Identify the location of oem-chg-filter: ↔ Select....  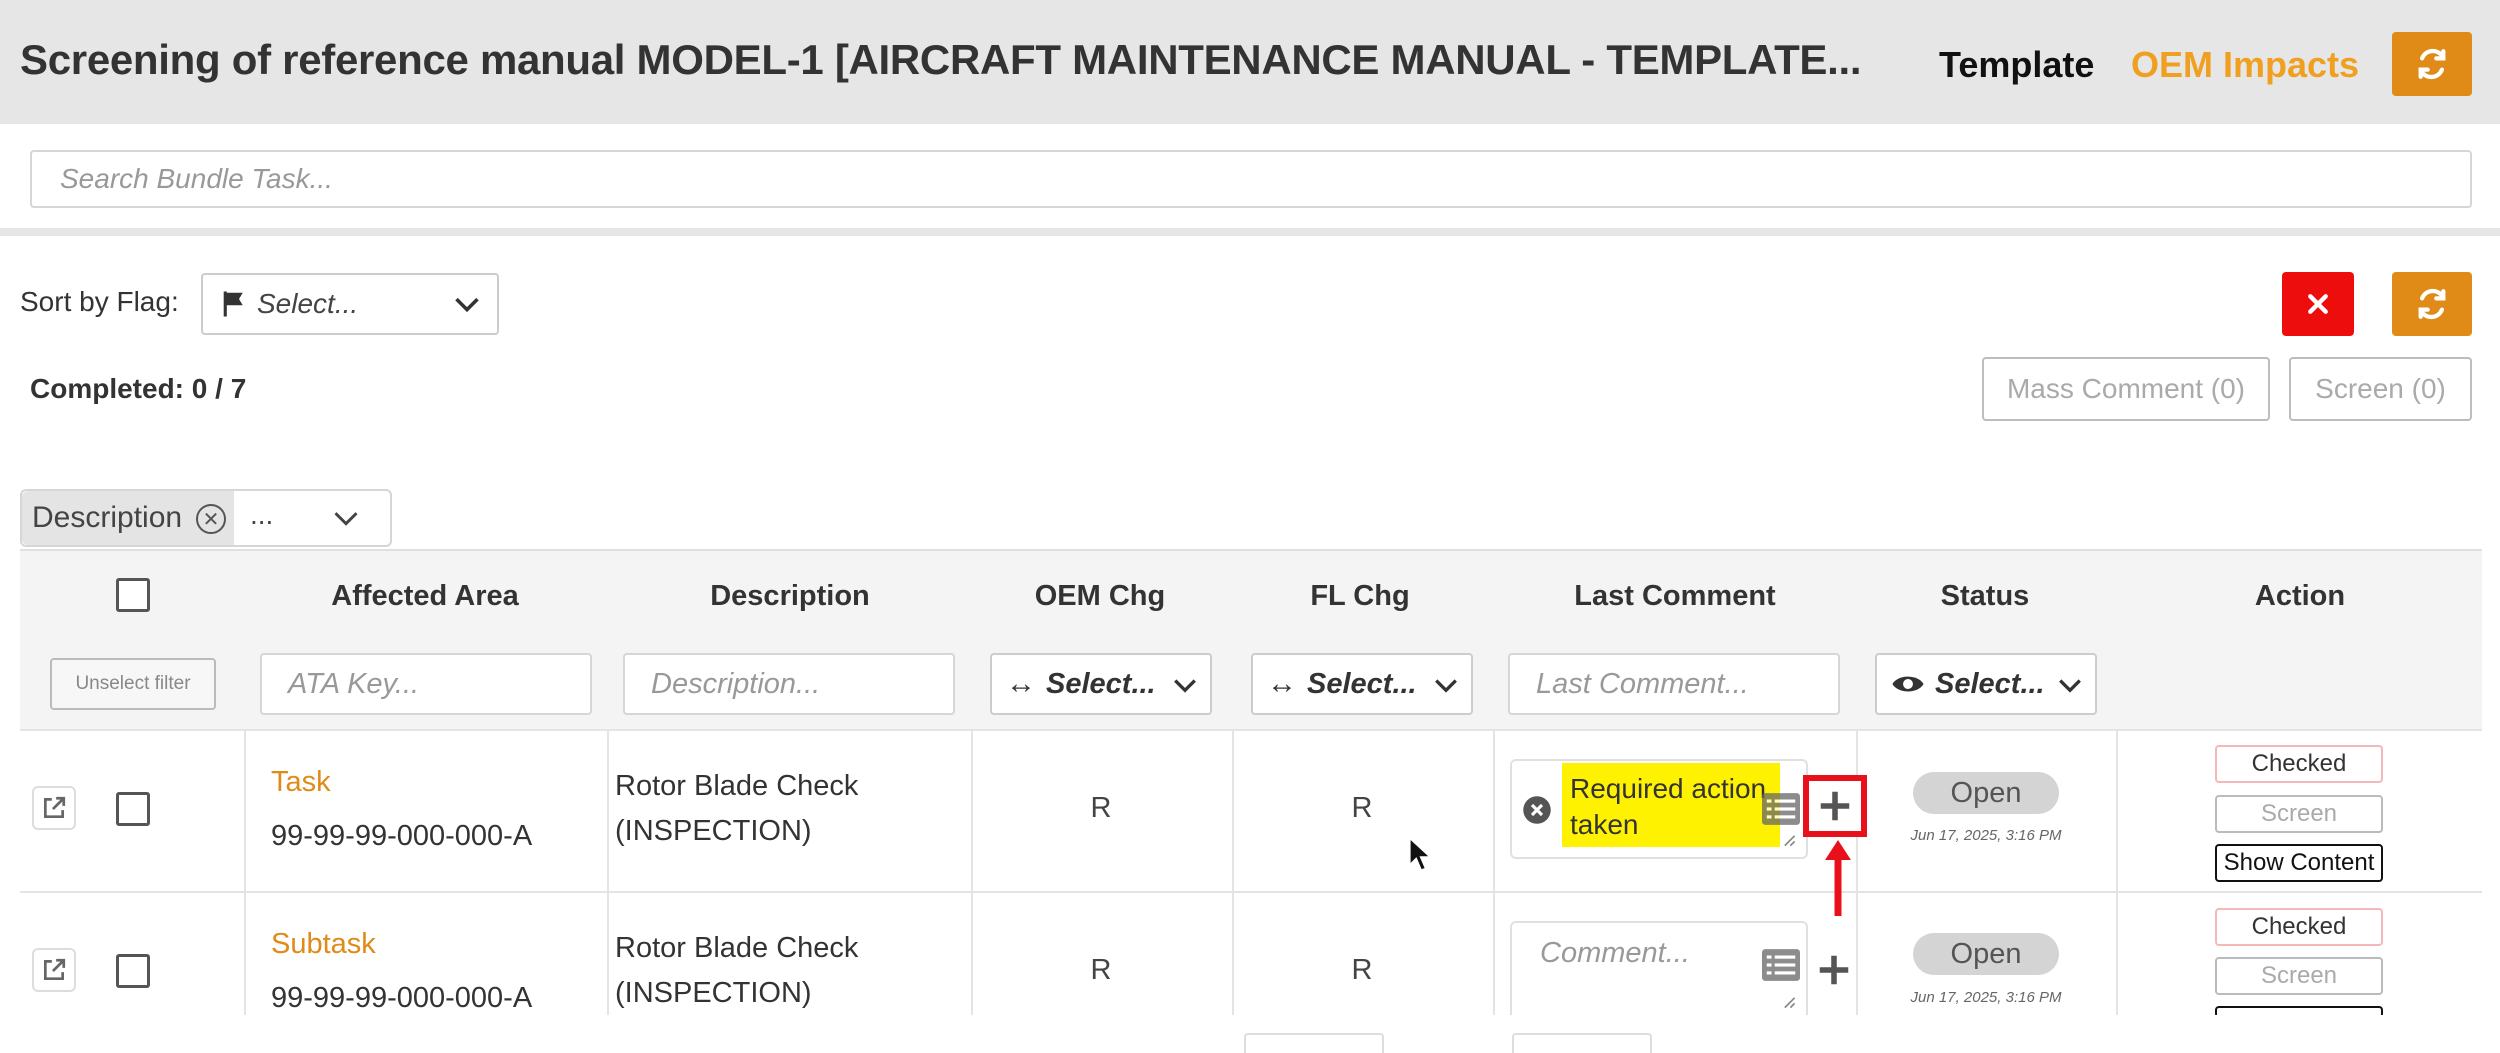
(1101, 684).